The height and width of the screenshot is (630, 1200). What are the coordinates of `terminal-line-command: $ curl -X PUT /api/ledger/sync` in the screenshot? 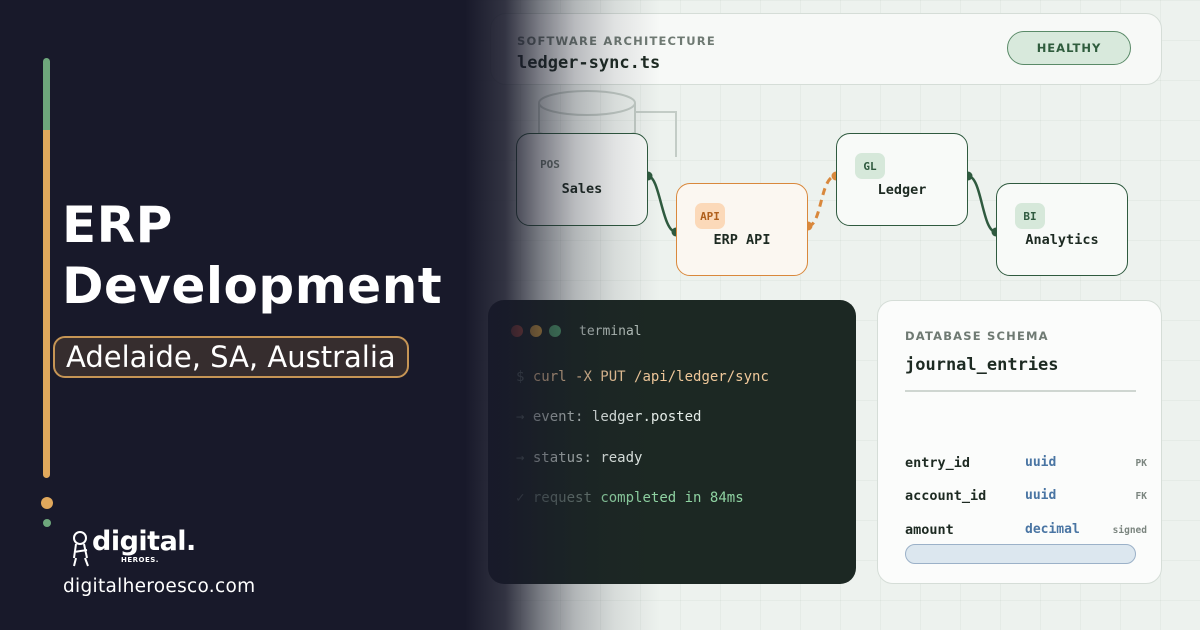 It's located at (642, 377).